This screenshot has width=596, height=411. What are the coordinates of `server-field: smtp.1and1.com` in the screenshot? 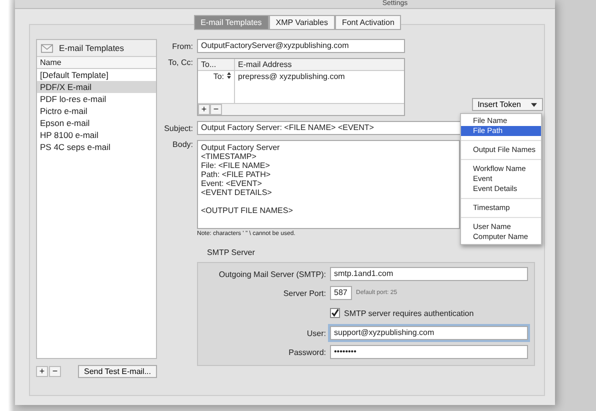 It's located at (429, 274).